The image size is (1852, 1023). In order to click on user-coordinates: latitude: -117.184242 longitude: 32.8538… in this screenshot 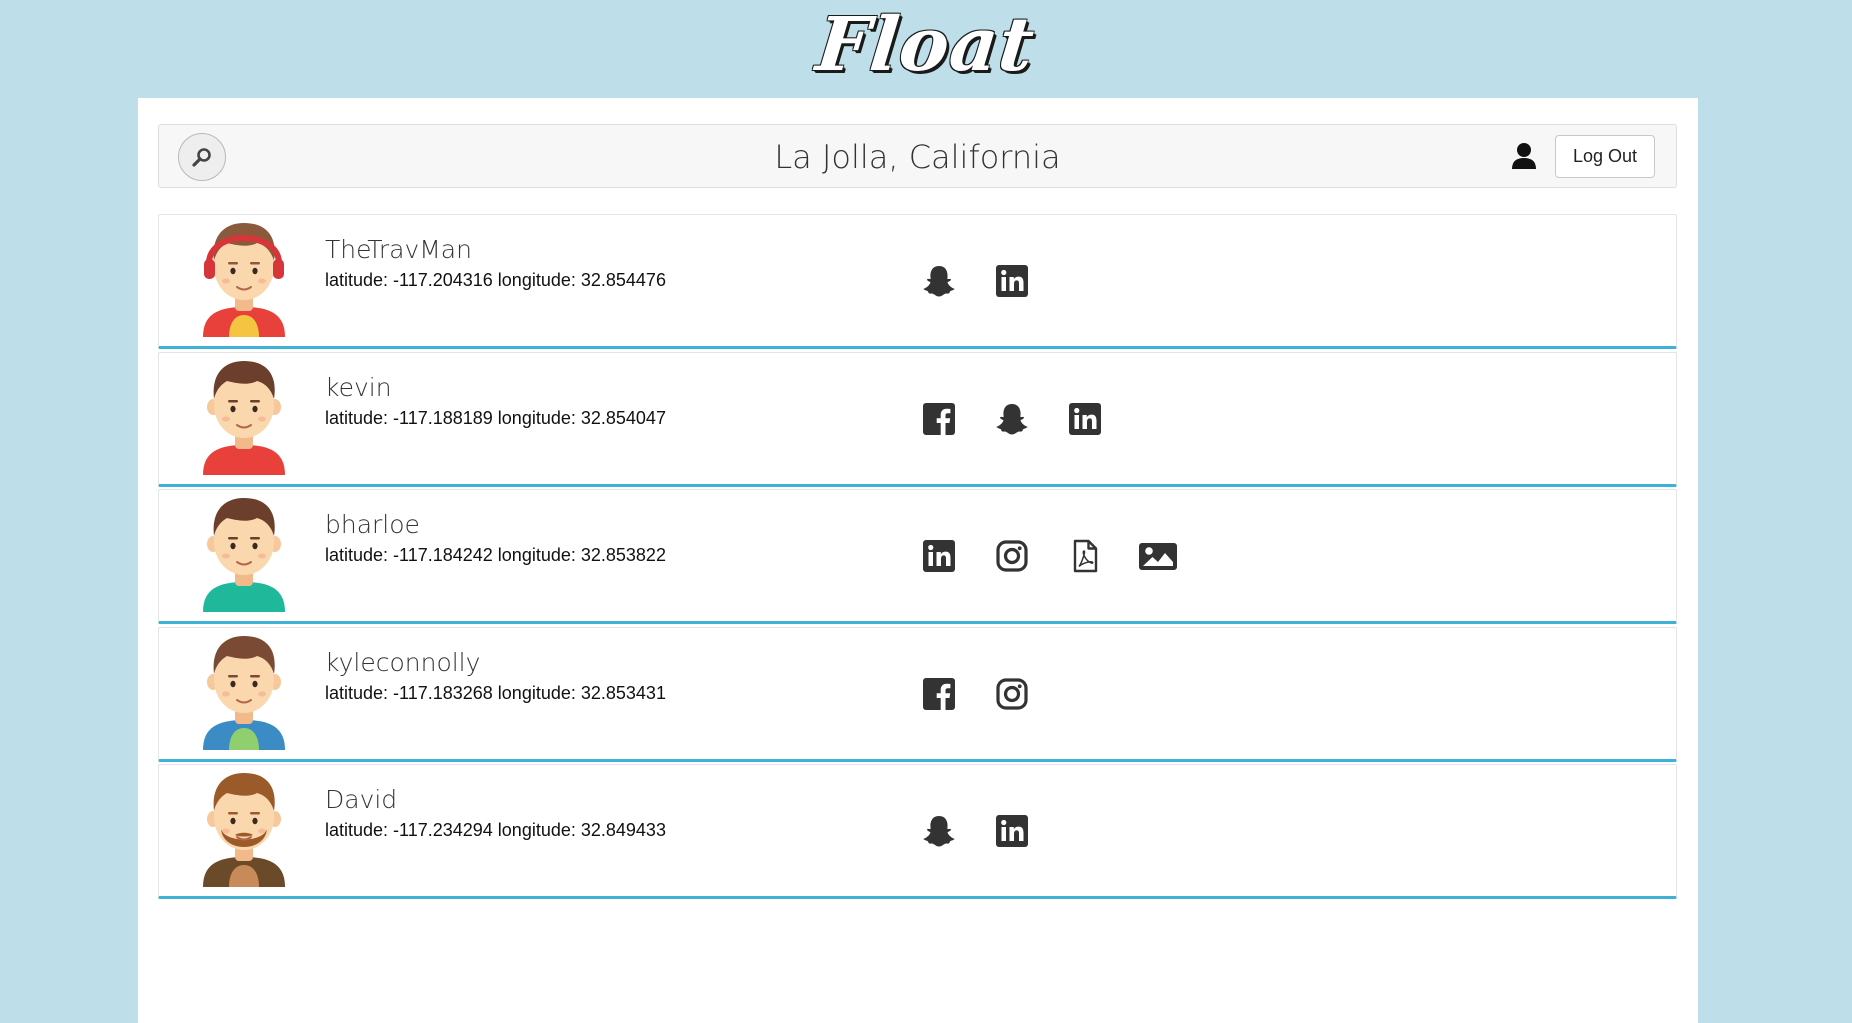, I will do `click(495, 555)`.